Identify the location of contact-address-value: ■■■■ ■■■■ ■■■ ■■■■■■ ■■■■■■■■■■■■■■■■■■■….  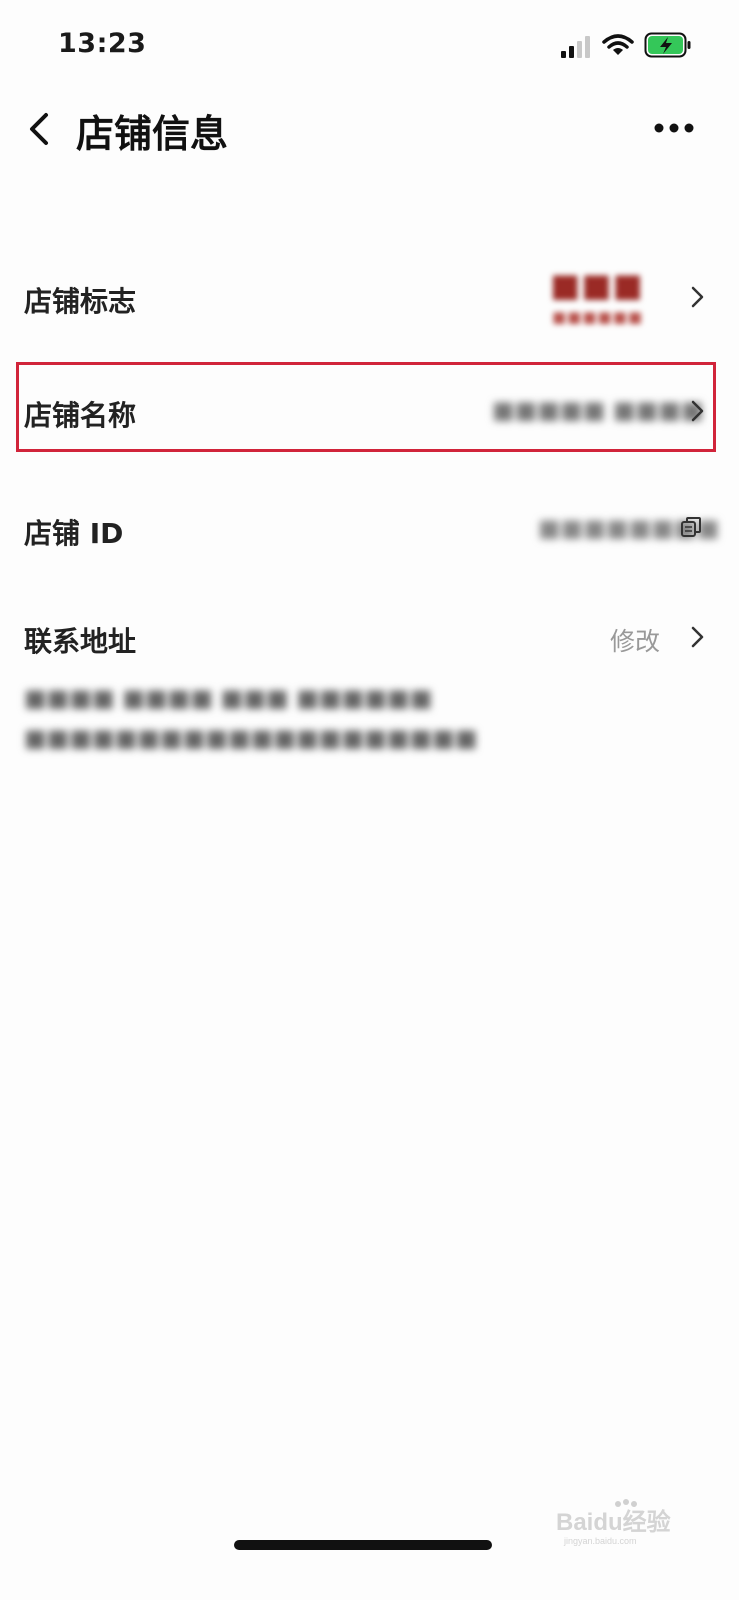
(251, 718).